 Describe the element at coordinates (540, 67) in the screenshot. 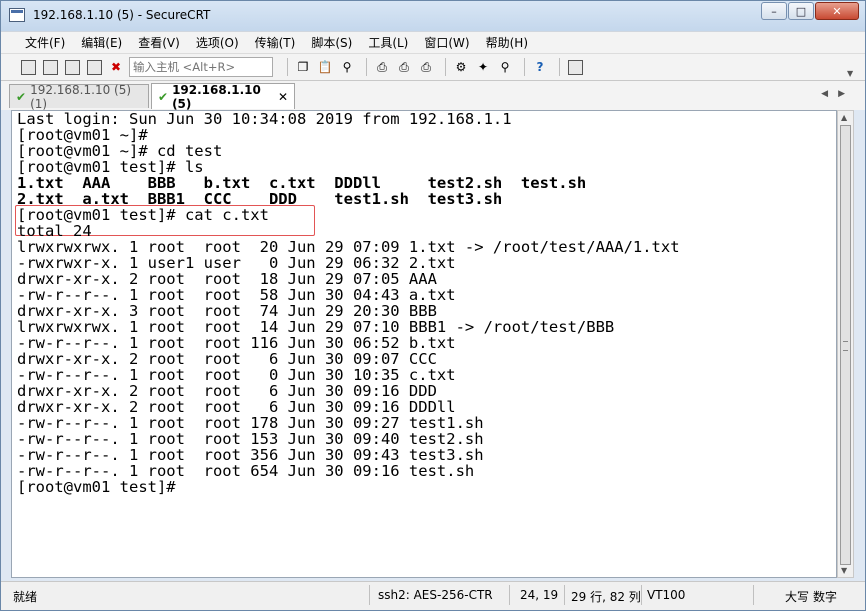

I see `help-icon: ?` at that location.